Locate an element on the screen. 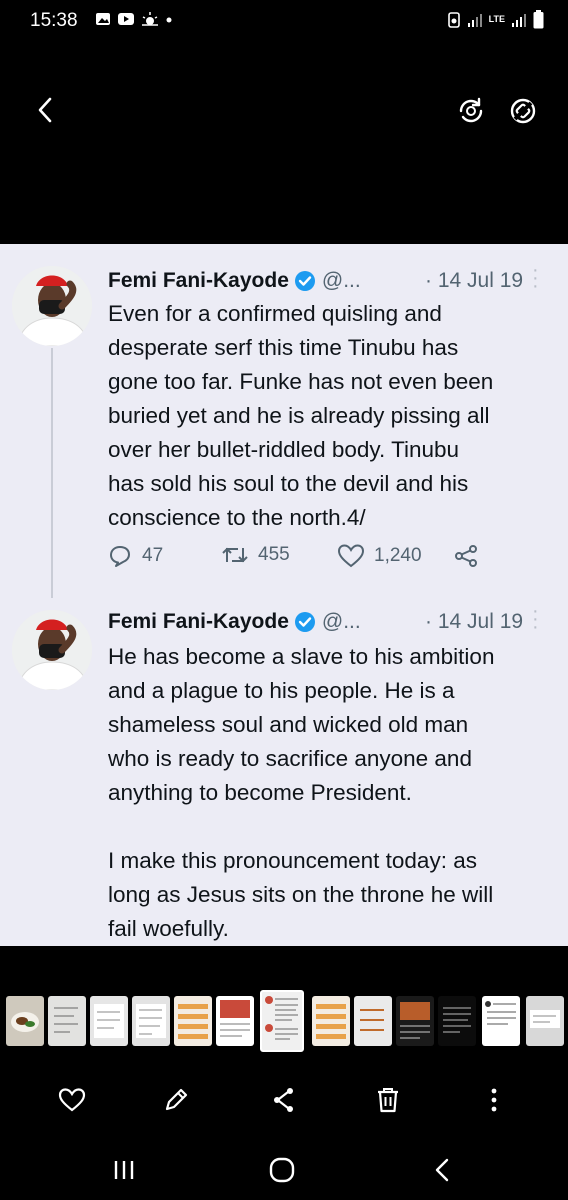 The height and width of the screenshot is (1200, 568). edit-icon is located at coordinates (176, 1099).